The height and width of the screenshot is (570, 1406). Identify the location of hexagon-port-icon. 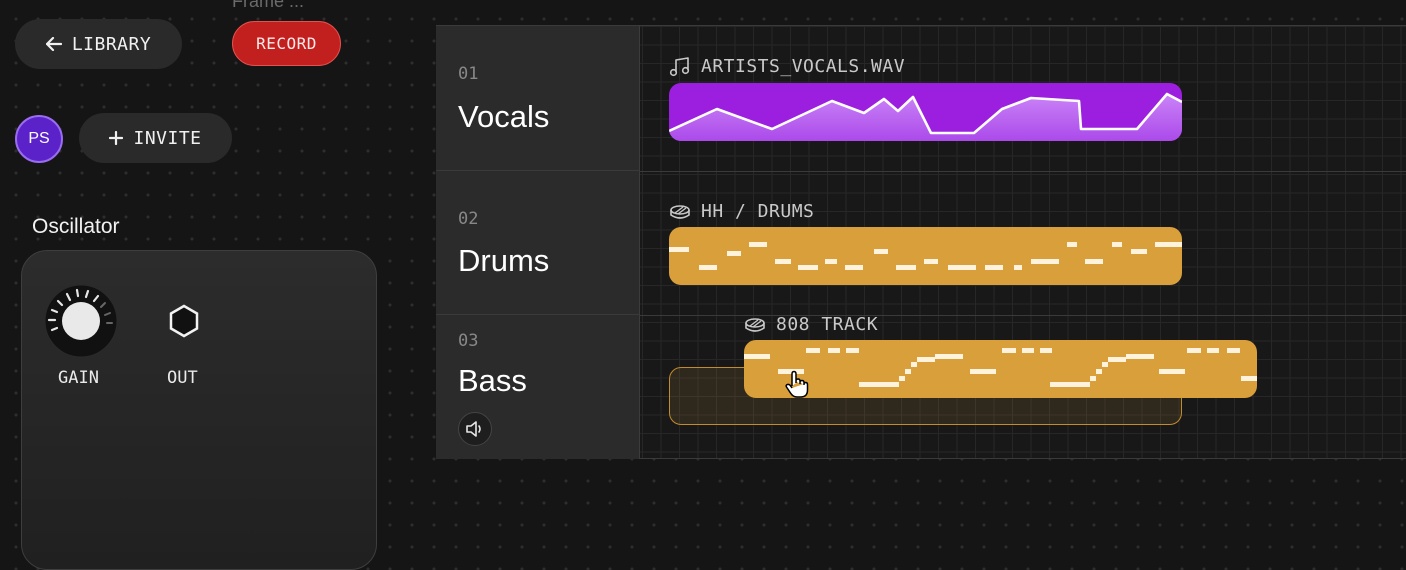
(184, 321).